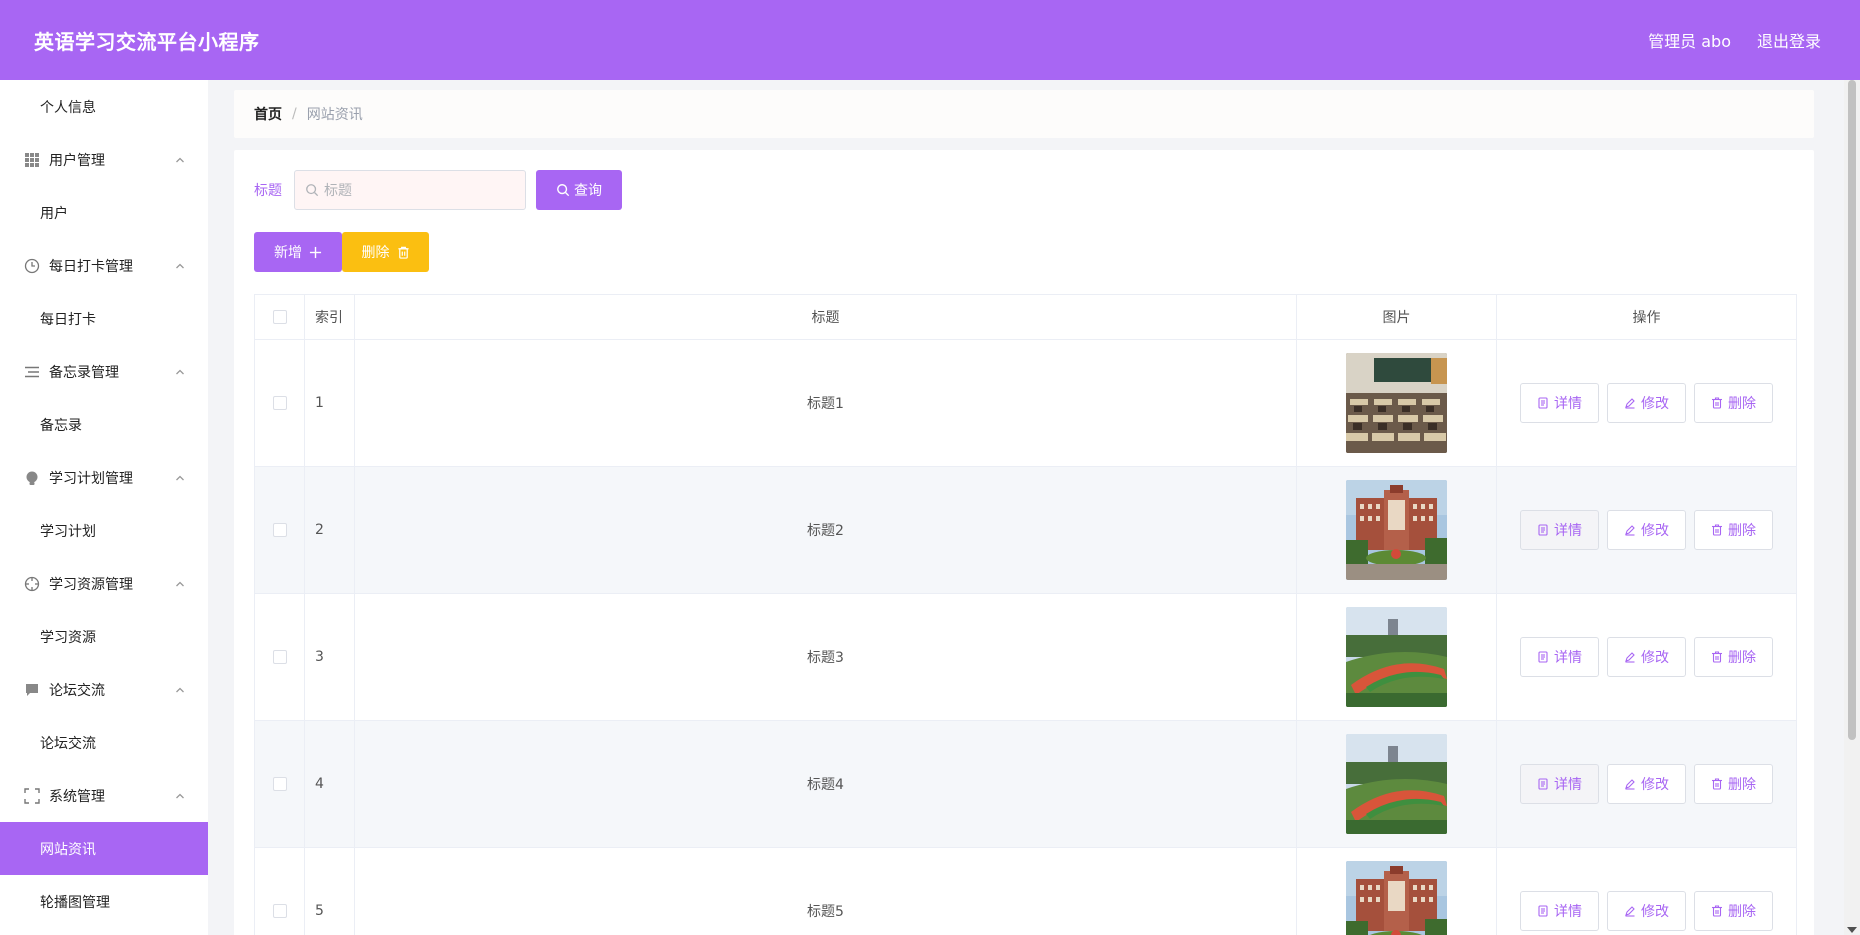 This screenshot has height=935, width=1860. Describe the element at coordinates (268, 114) in the screenshot. I see `breadcrumb-home: 首页` at that location.